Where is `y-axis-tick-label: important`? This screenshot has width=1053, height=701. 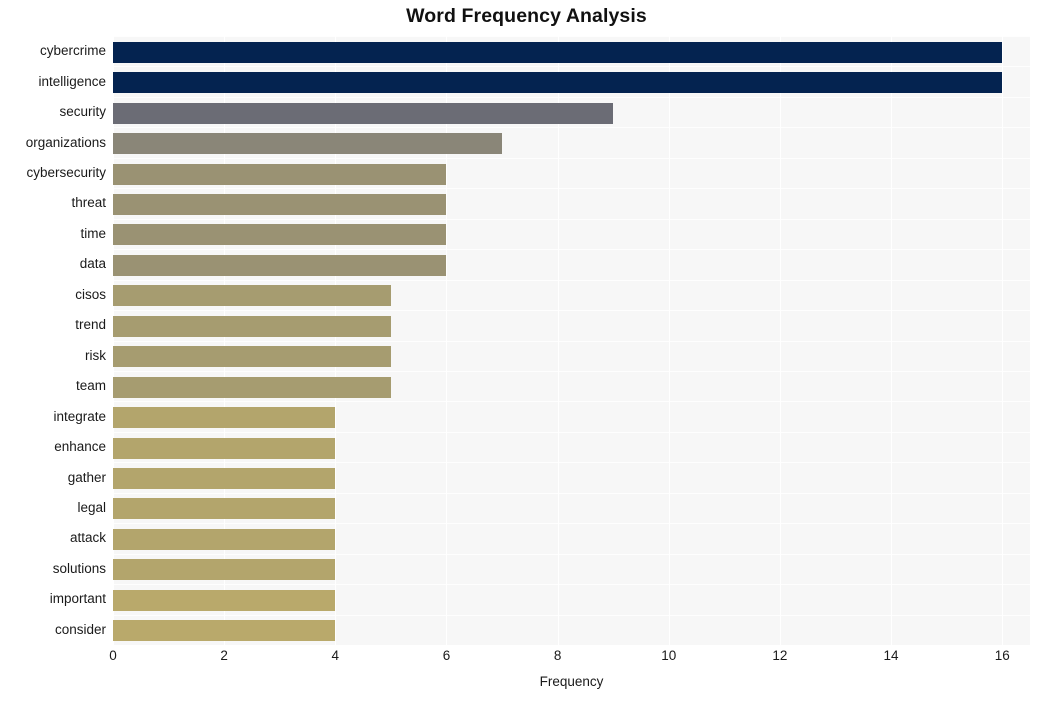 y-axis-tick-label: important is located at coordinates (77, 599).